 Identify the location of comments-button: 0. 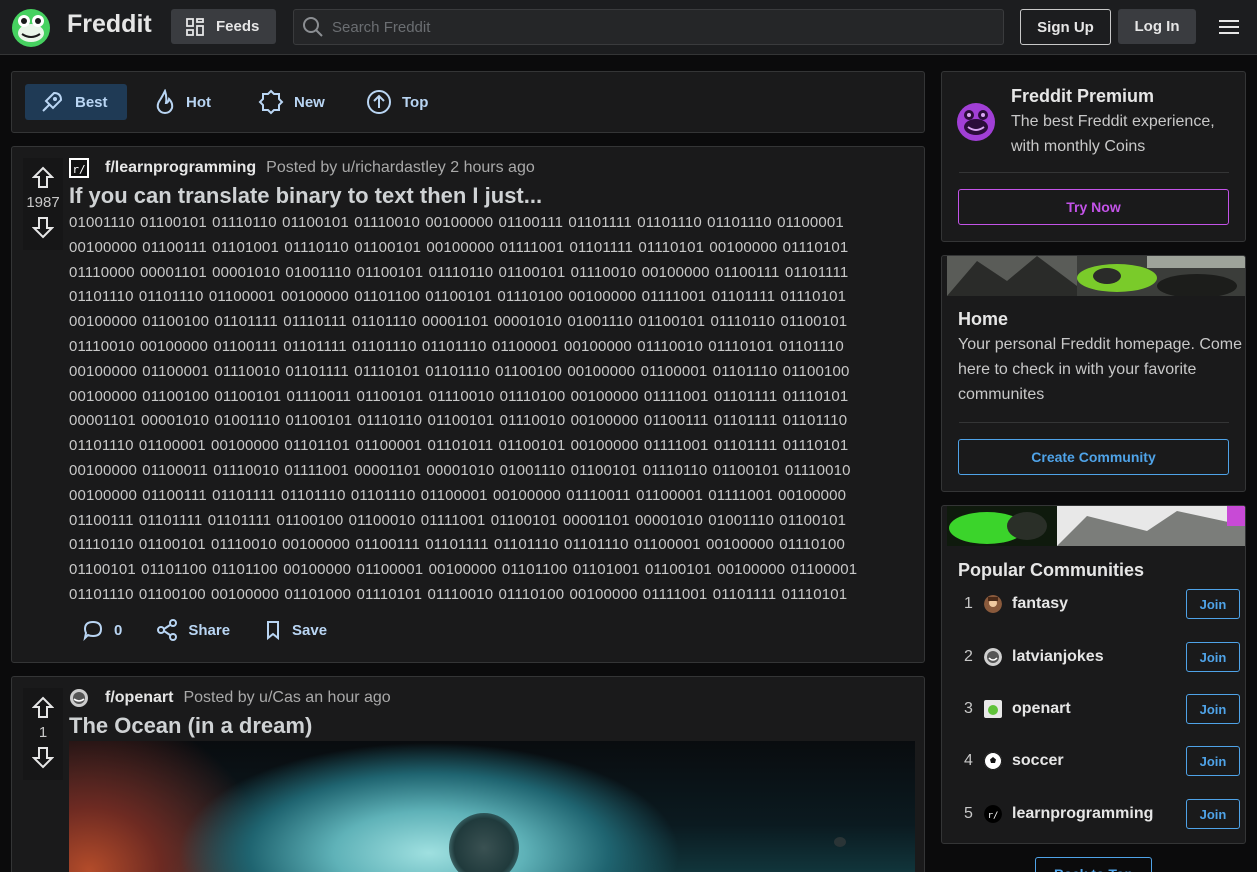
(102, 630).